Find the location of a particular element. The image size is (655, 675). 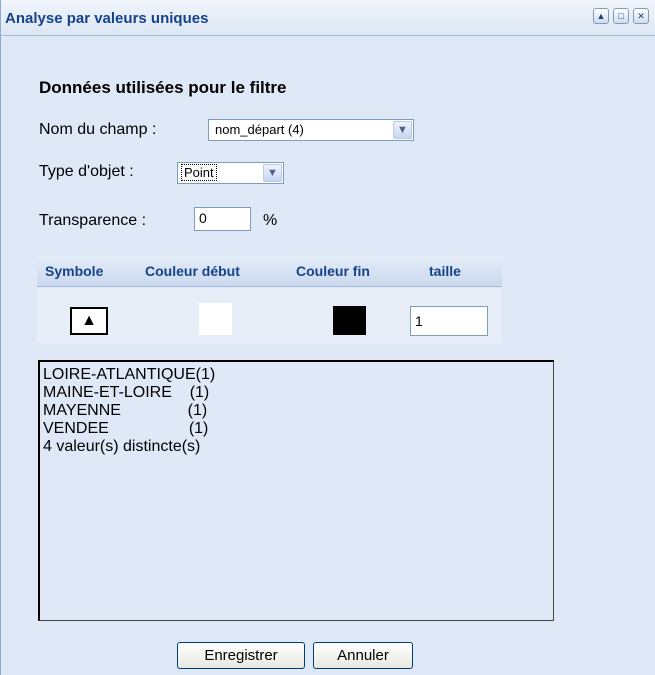

list-item: MAYENNE (1) is located at coordinates (298, 411).